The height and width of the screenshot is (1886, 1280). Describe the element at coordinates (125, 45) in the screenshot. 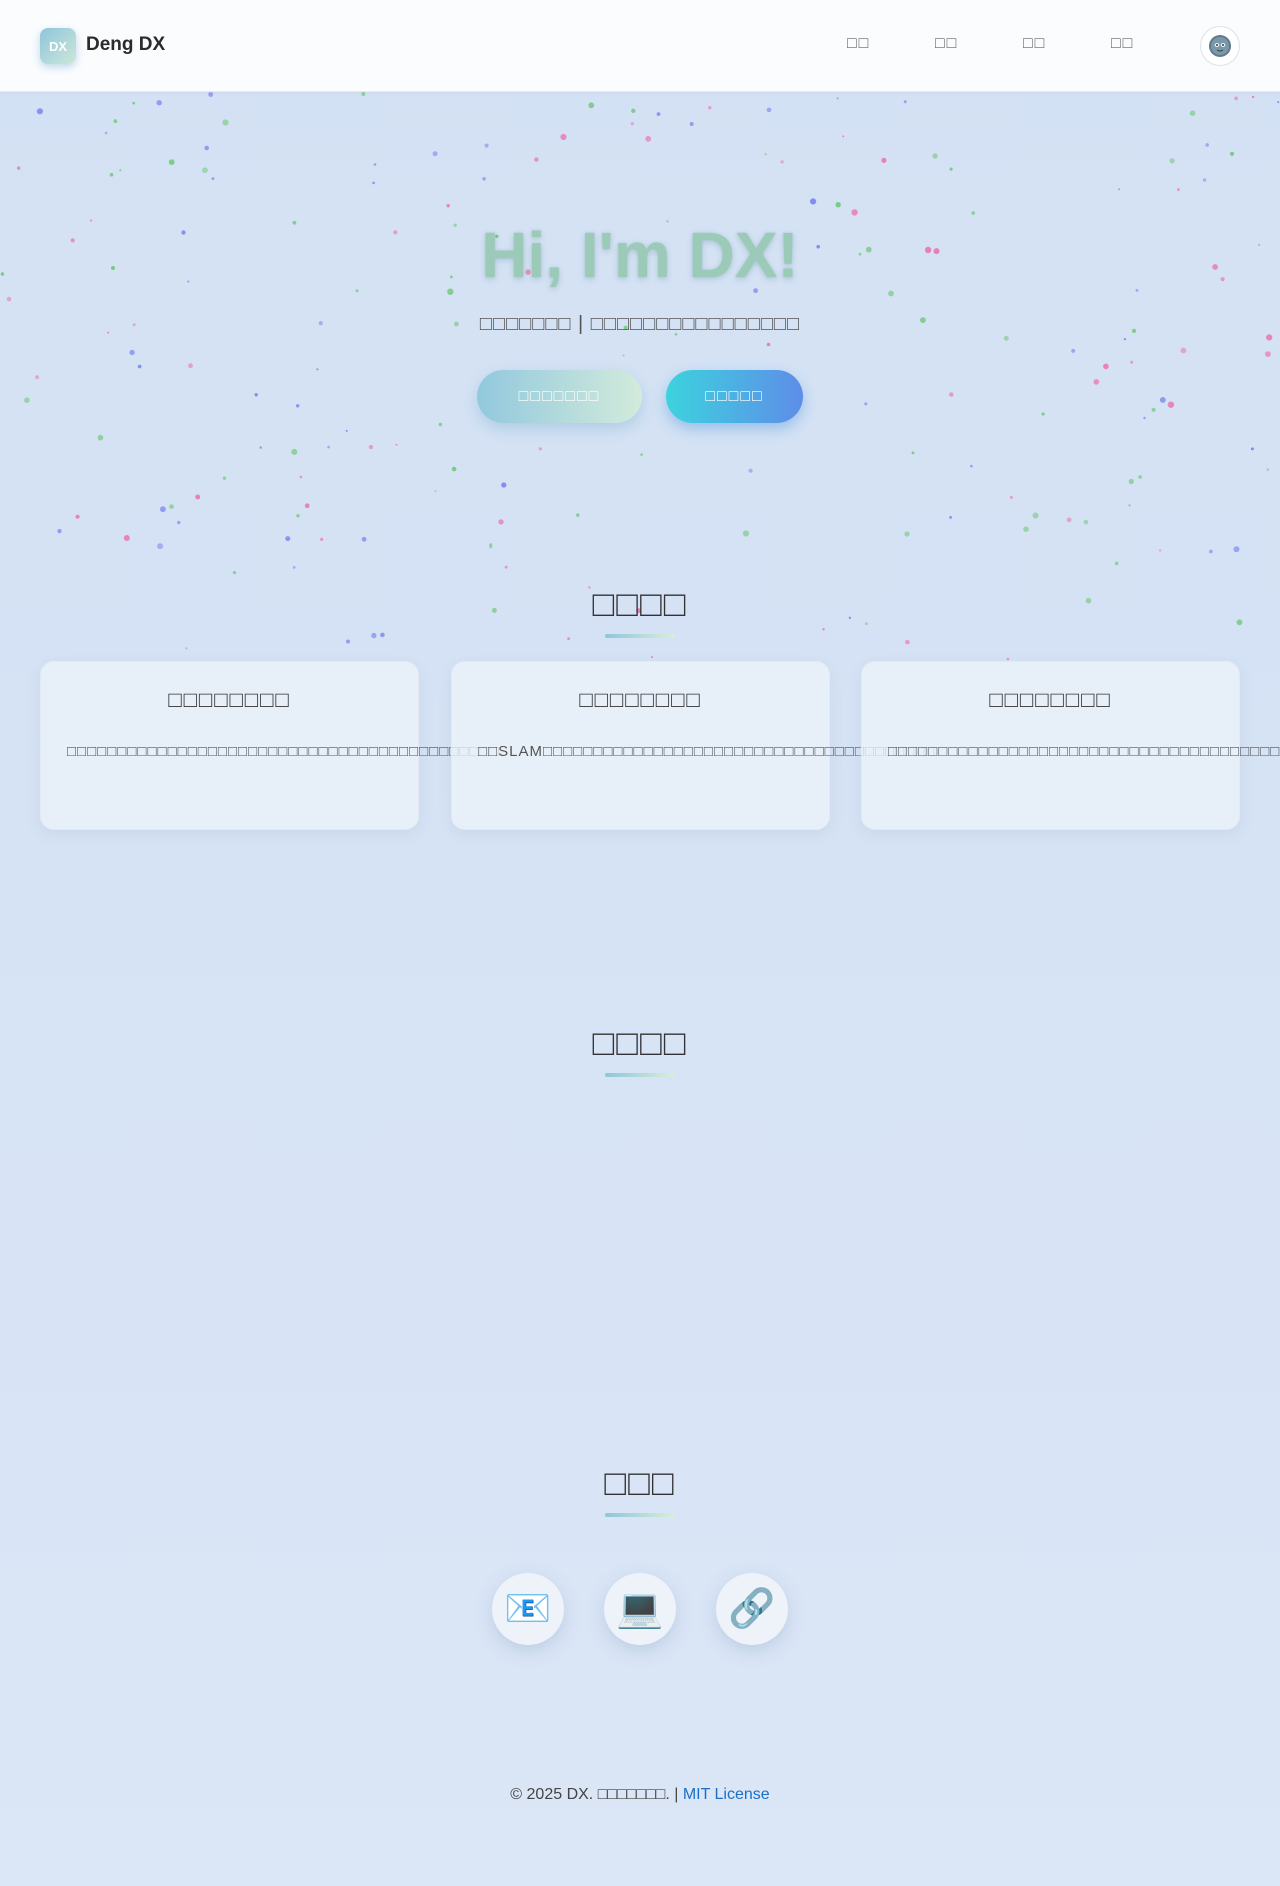

I see `site-name: Deng DX` at that location.